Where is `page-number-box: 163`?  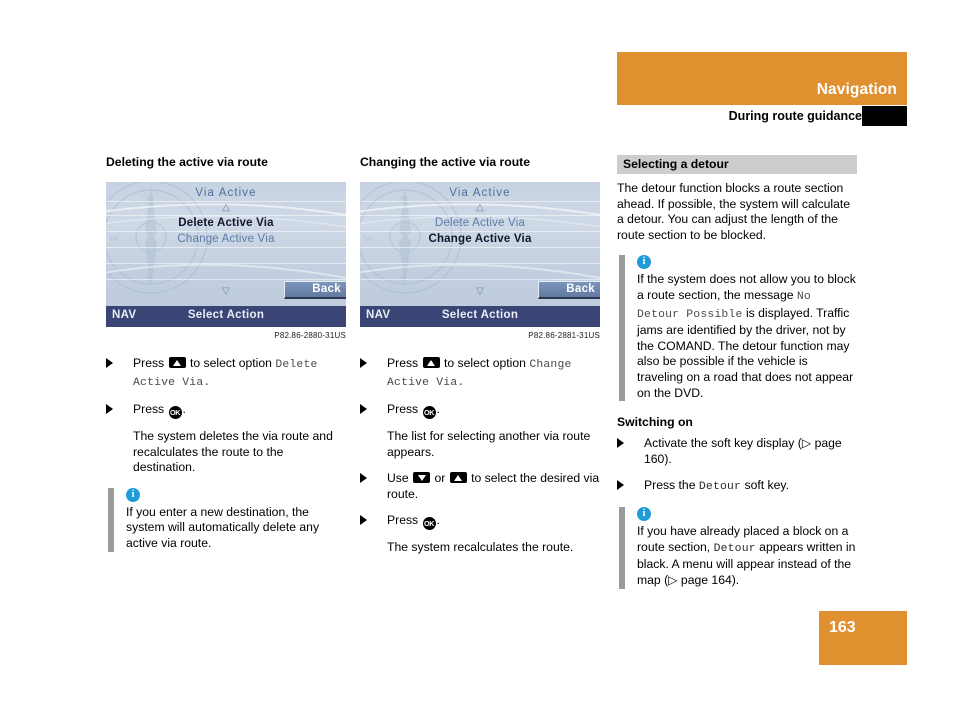
page-number-box: 163 is located at coordinates (863, 638).